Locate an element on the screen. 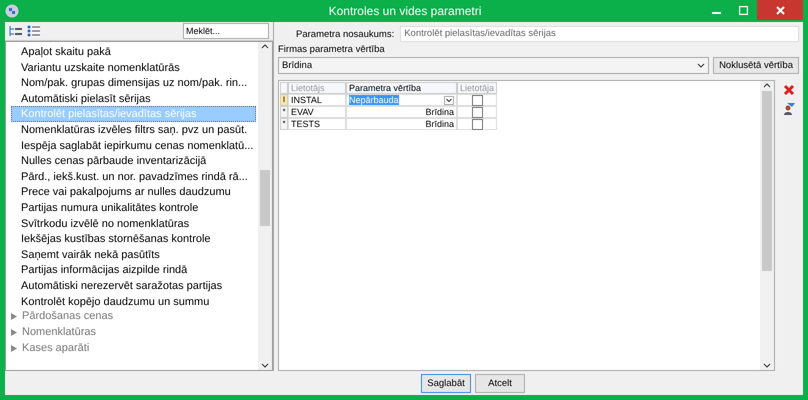  column-header: Parametra vērtība is located at coordinates (401, 88).